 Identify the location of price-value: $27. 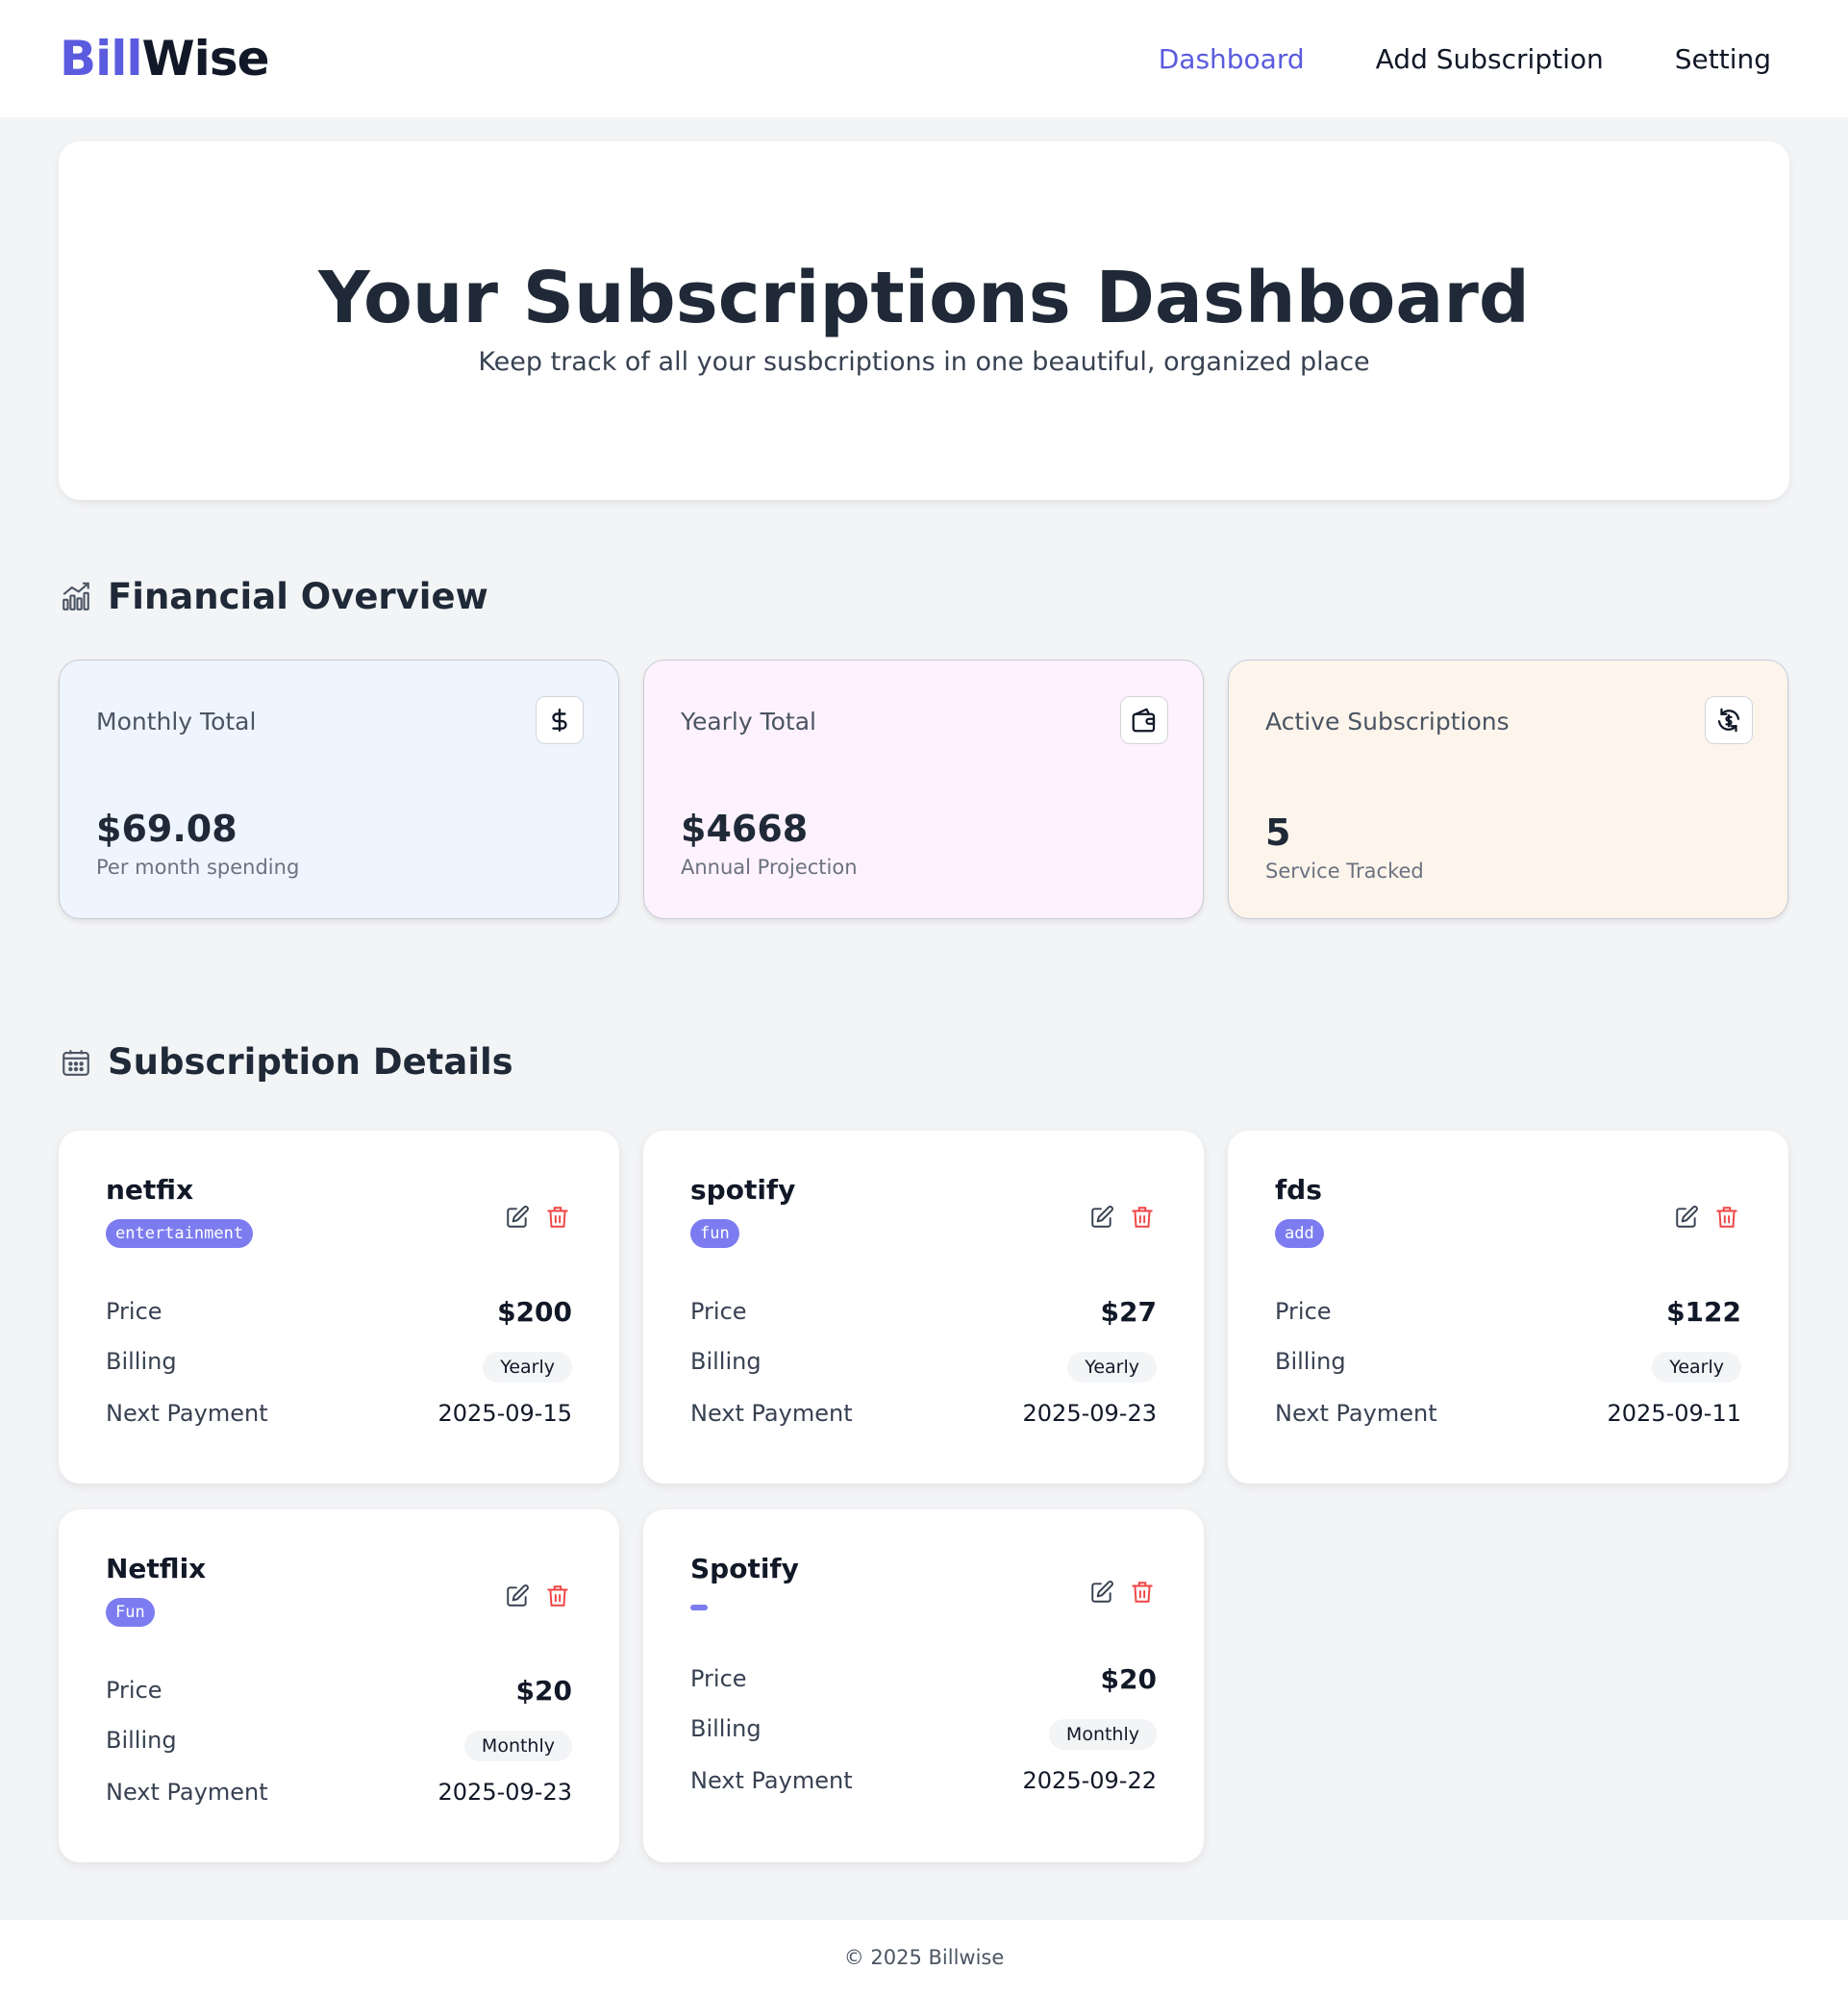
(1128, 1311).